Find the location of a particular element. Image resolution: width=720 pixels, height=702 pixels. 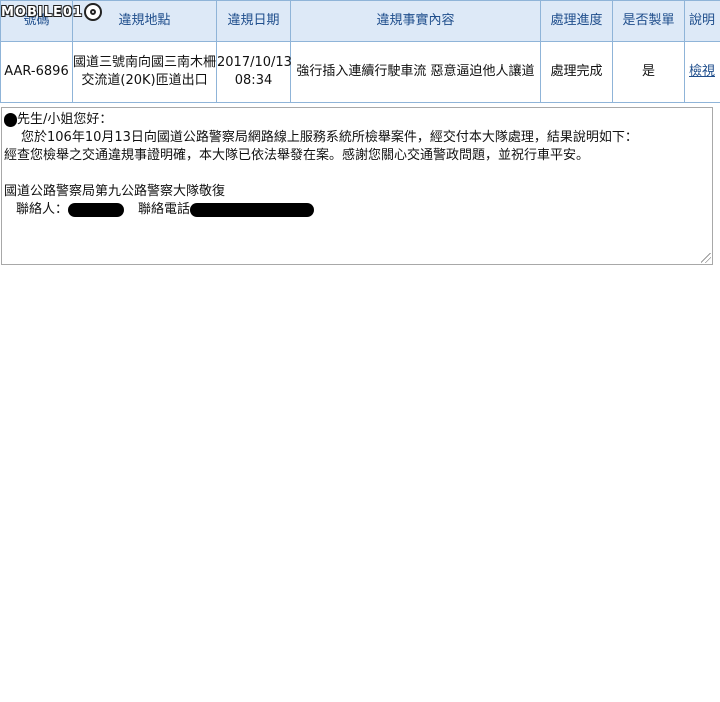

view-link: 檢視 is located at coordinates (702, 71).